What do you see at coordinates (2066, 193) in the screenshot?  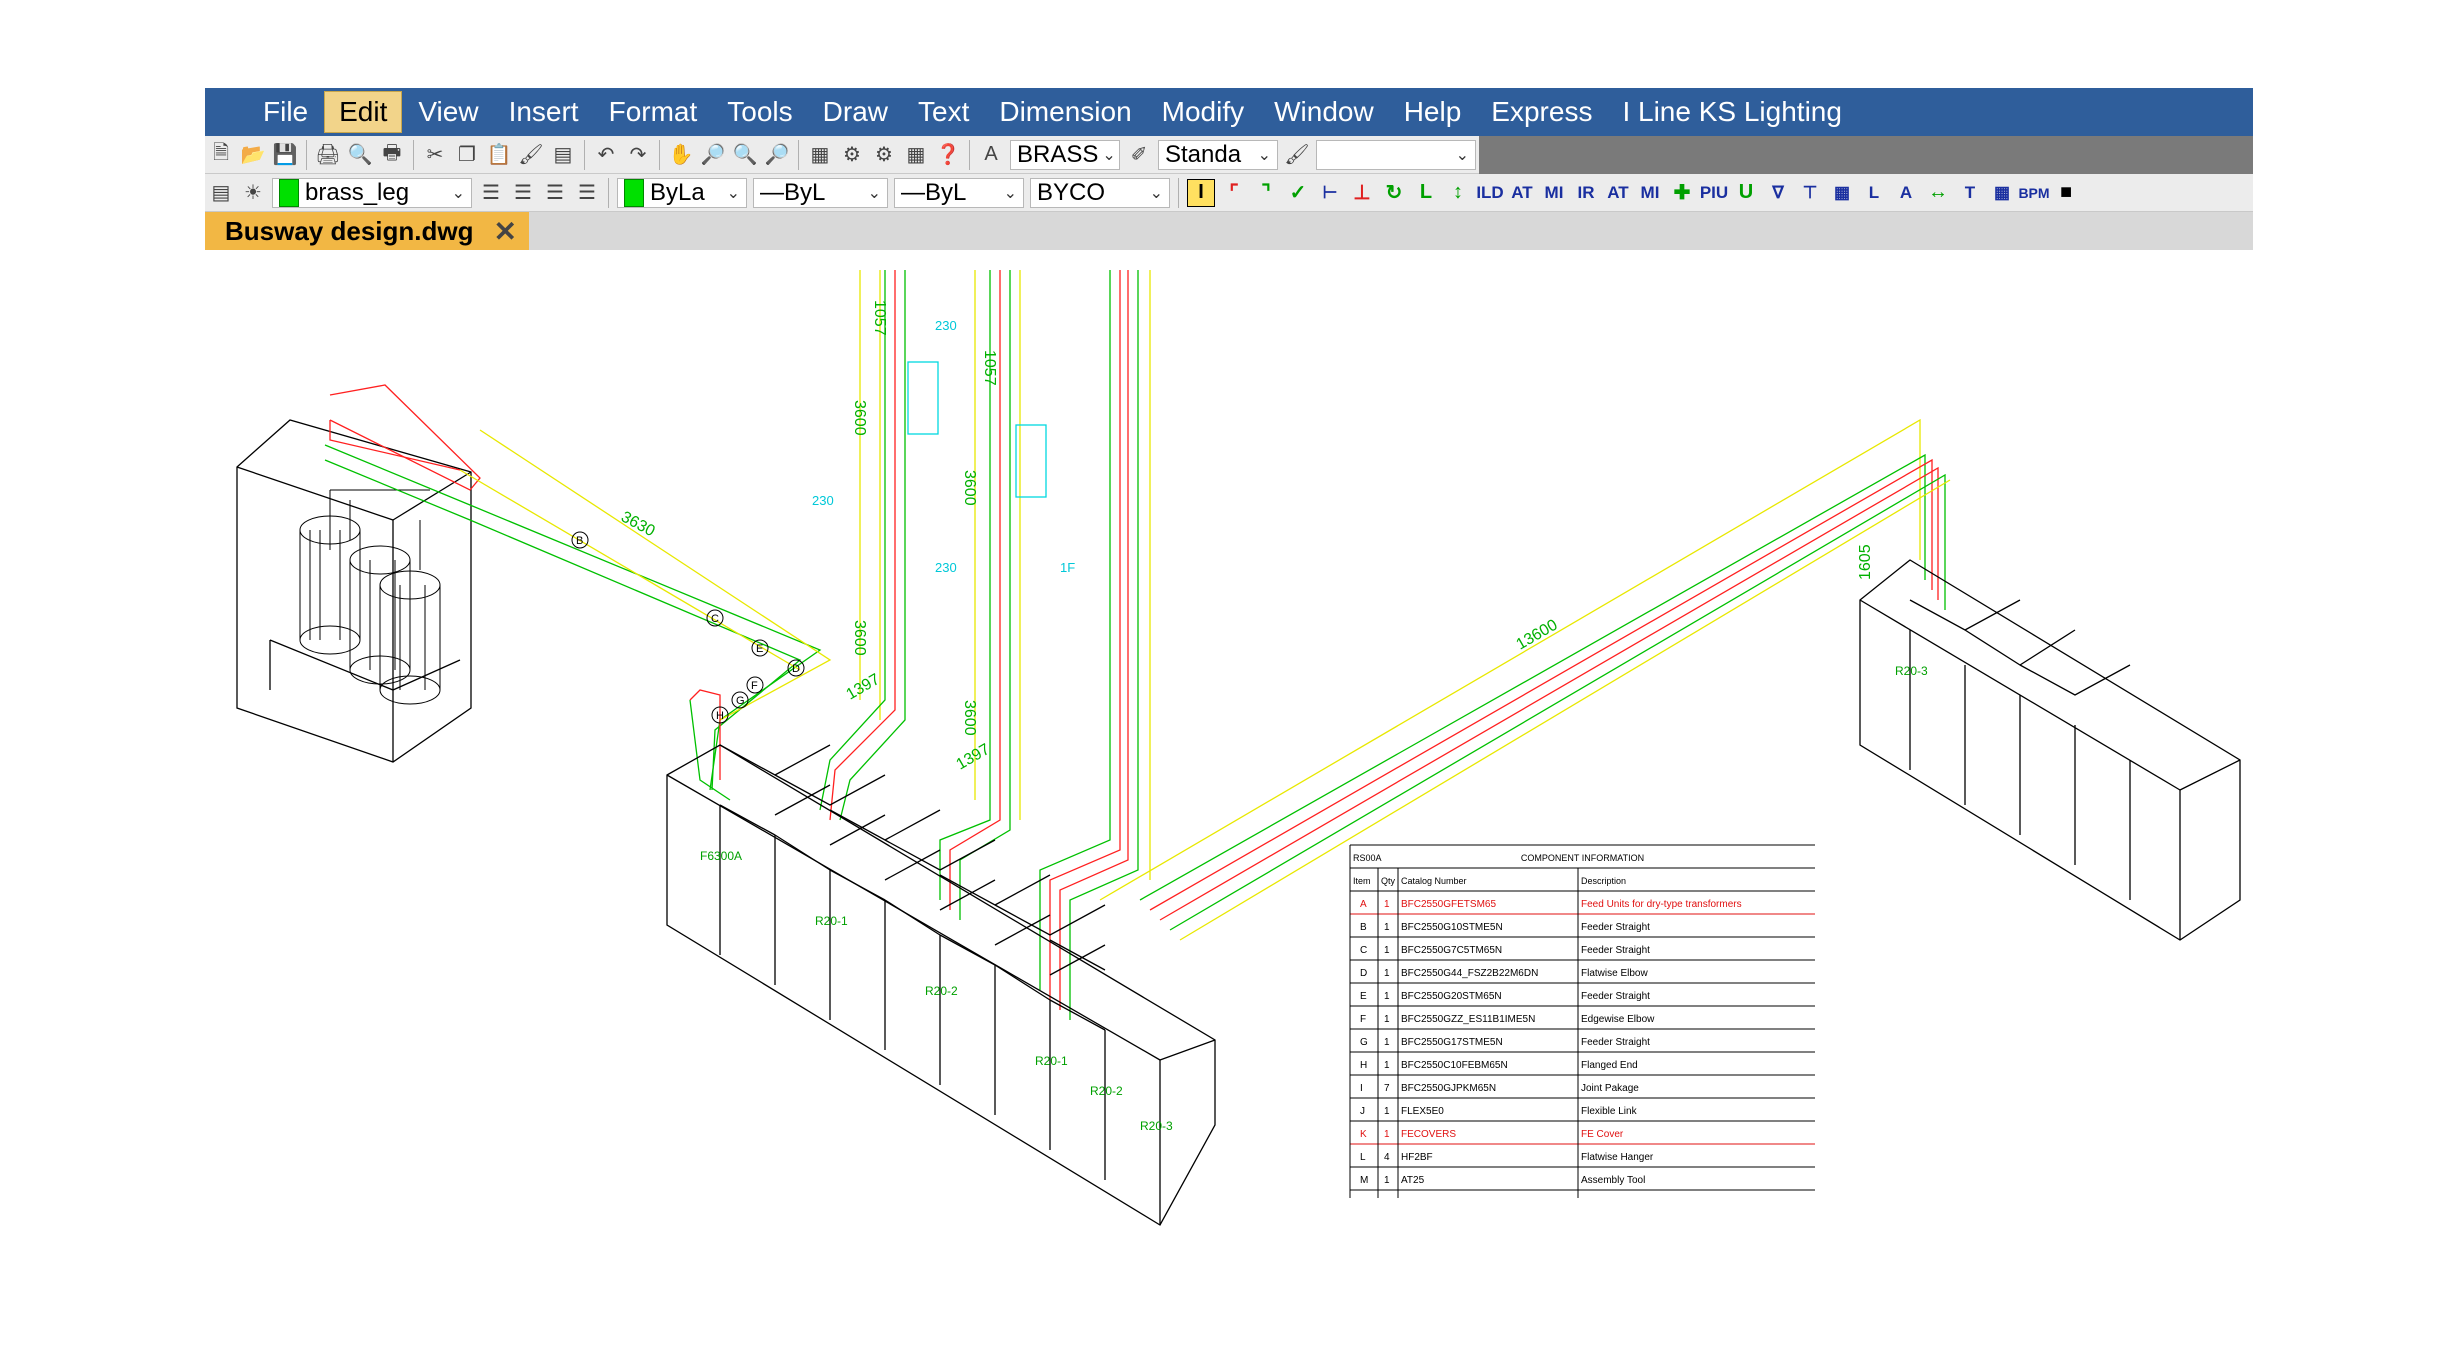 I see `overflow-icon: ■` at bounding box center [2066, 193].